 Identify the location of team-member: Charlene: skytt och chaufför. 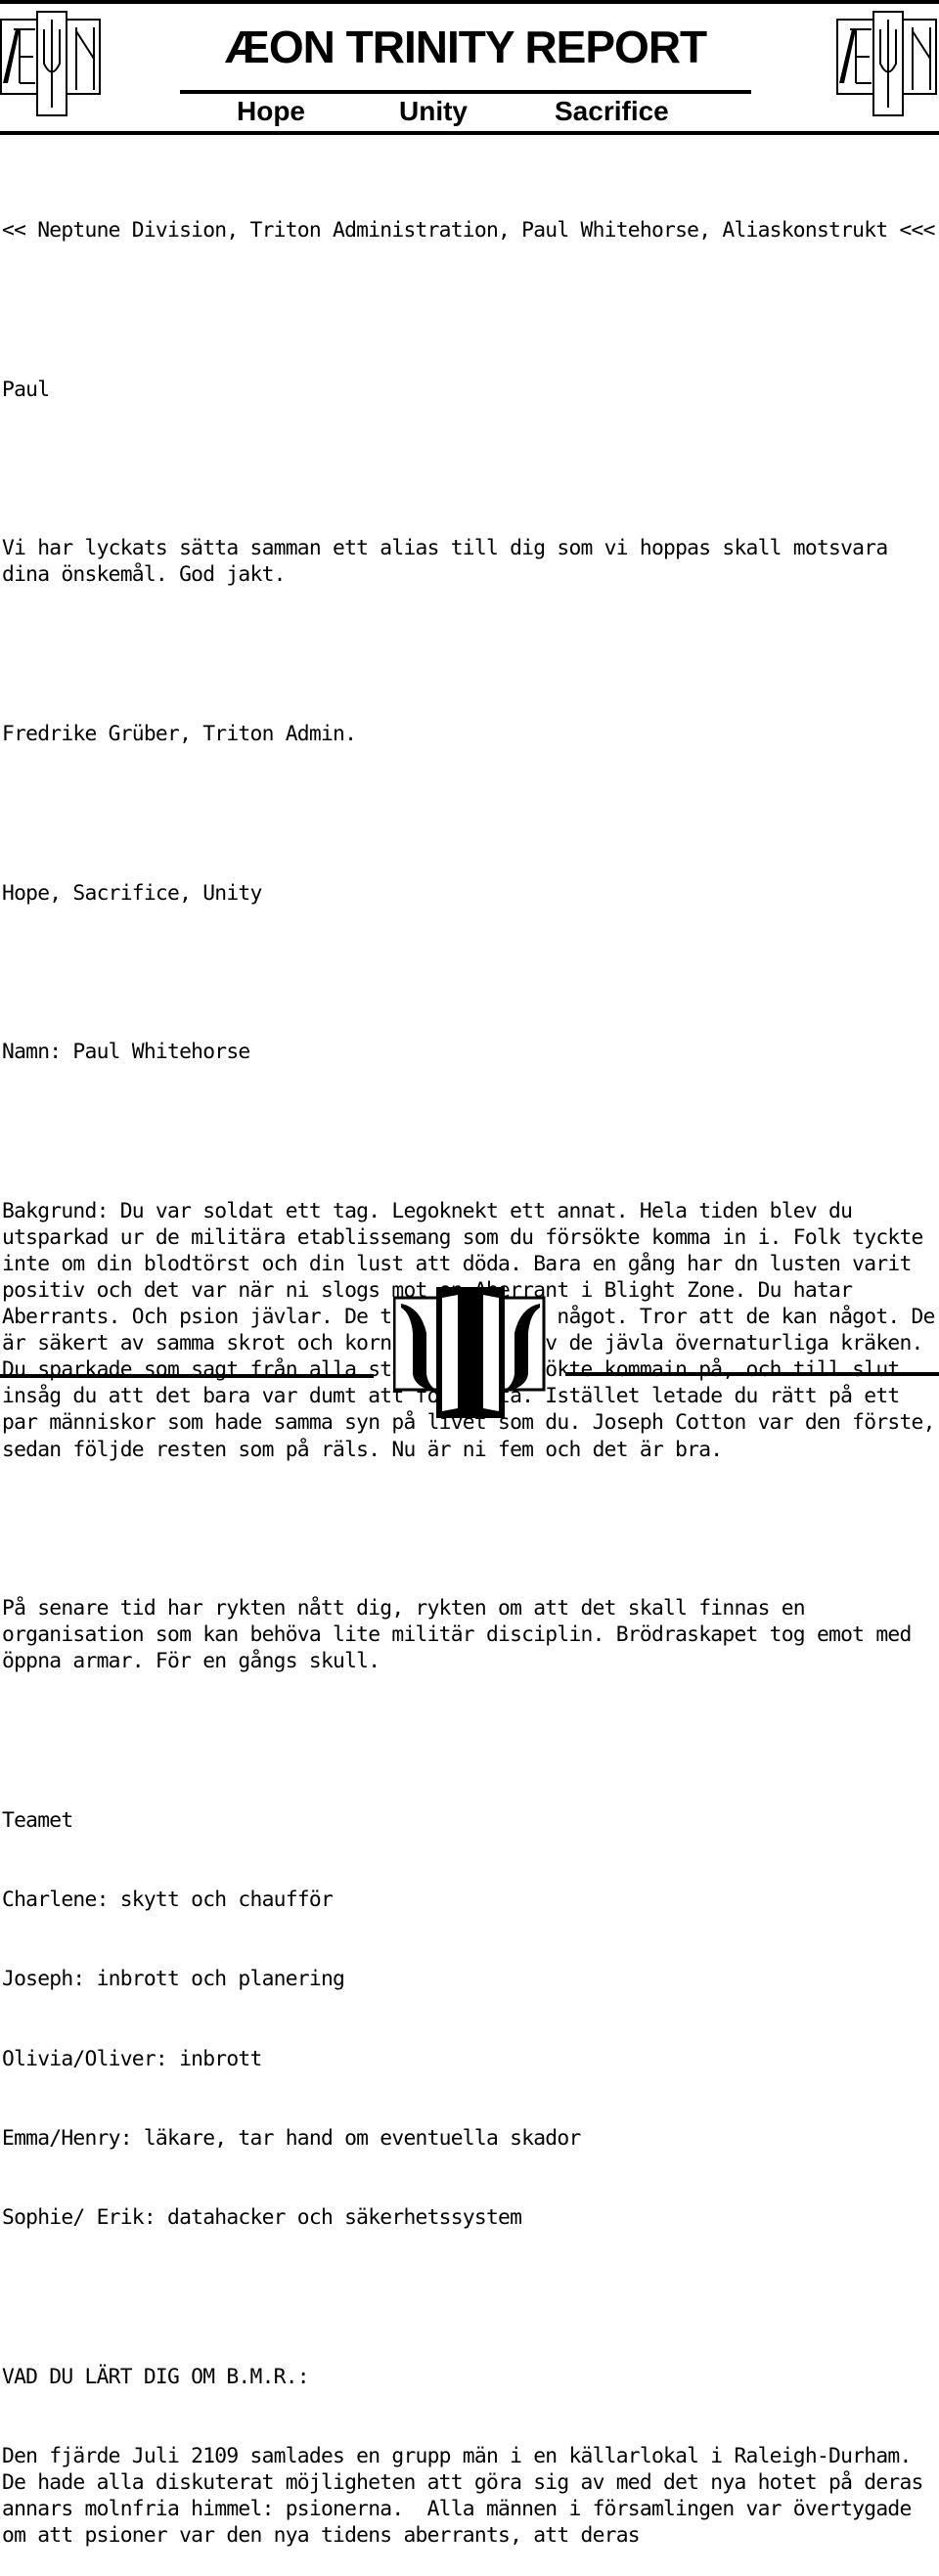
(168, 1901).